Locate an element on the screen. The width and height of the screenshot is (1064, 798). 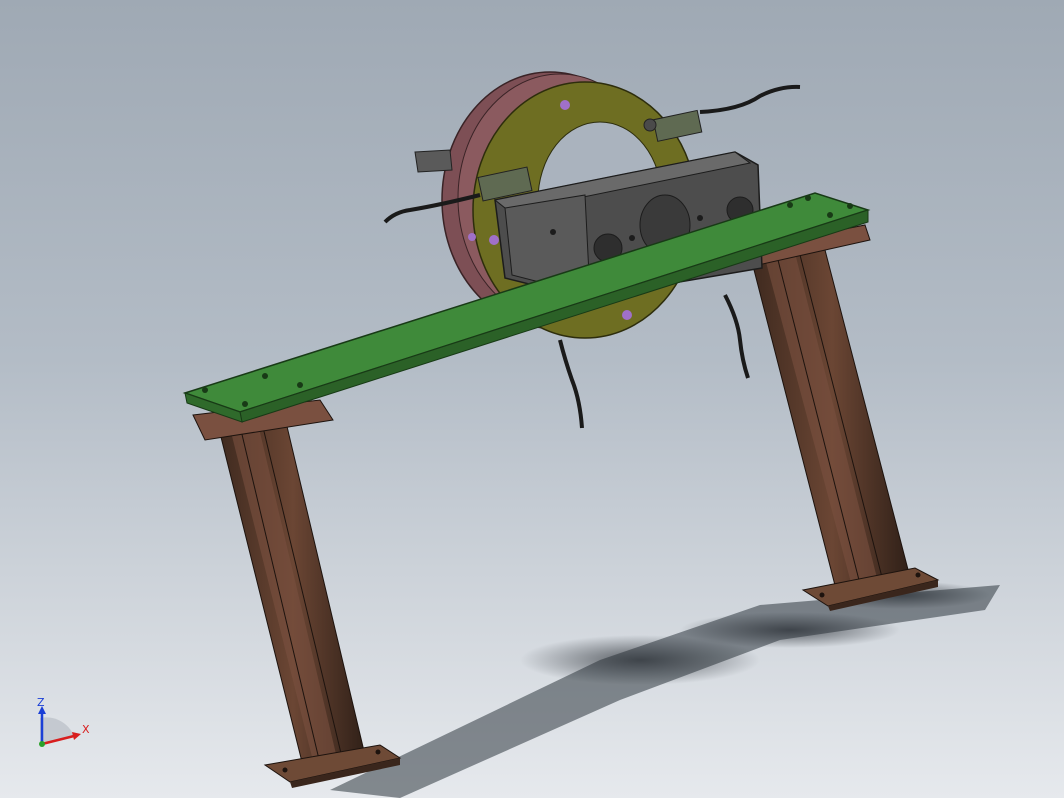
orientation-triad: Z X is located at coordinates (63, 726).